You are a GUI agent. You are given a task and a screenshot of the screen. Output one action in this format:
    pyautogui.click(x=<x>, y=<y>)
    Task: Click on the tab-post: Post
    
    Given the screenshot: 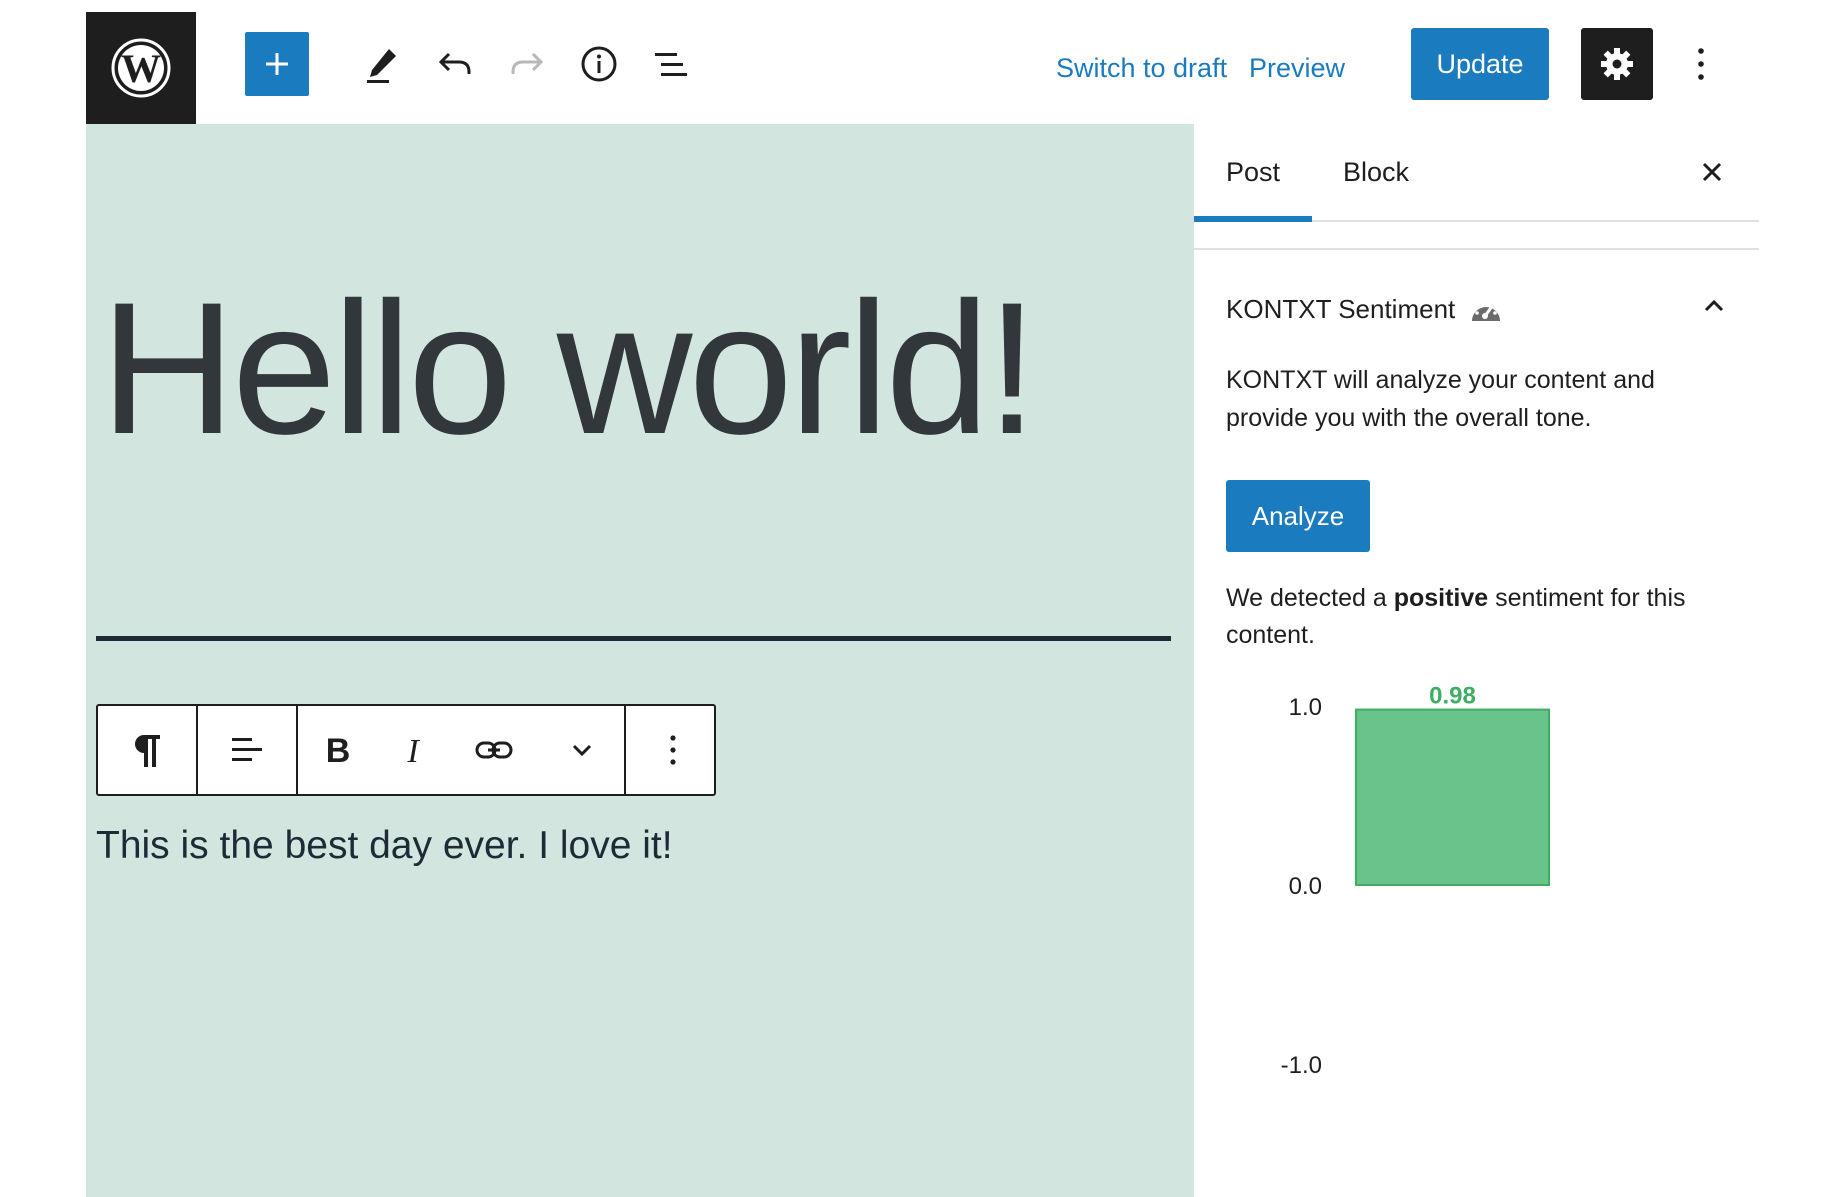 What is the action you would take?
    pyautogui.click(x=1253, y=173)
    